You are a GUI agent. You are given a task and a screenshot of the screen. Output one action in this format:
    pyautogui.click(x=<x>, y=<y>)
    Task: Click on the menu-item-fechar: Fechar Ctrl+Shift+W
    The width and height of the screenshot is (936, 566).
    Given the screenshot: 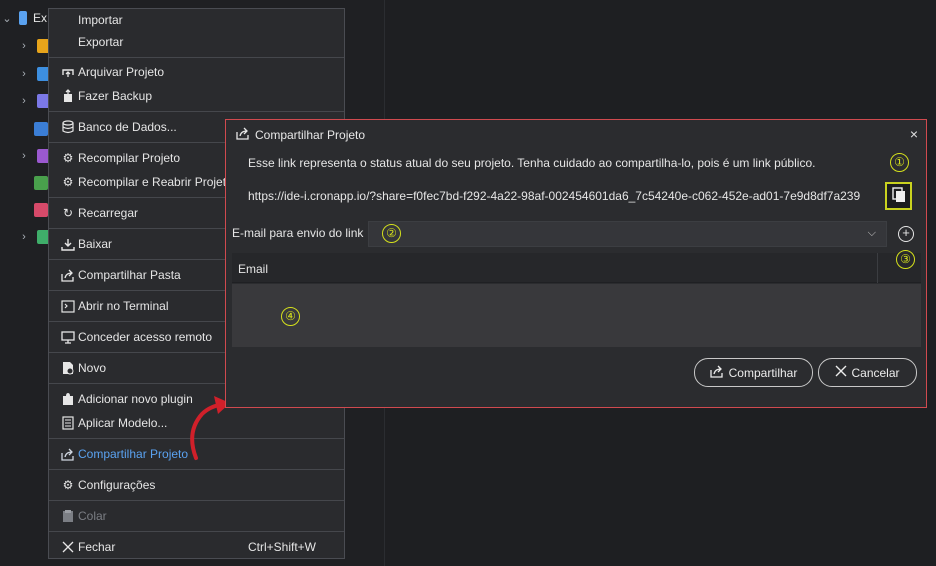 What is the action you would take?
    pyautogui.click(x=196, y=547)
    